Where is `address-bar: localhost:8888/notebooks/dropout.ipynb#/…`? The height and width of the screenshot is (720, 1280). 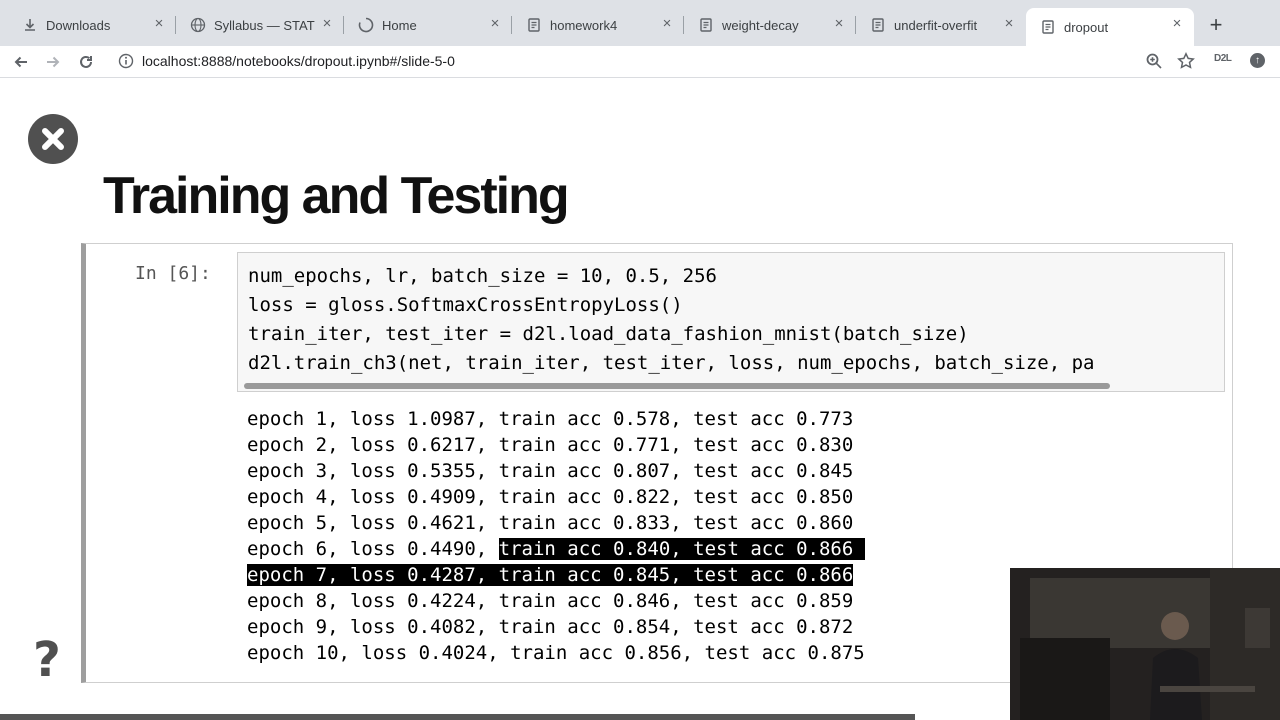 address-bar: localhost:8888/notebooks/dropout.ipynb#/… is located at coordinates (658, 61).